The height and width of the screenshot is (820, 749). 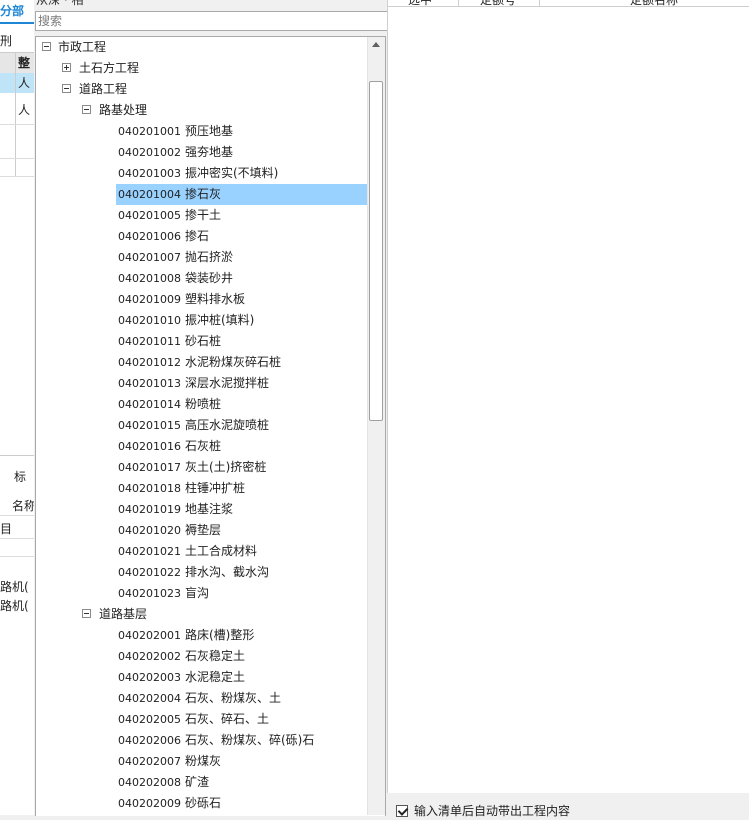 I want to click on left-table-row: 人, so click(x=17, y=111).